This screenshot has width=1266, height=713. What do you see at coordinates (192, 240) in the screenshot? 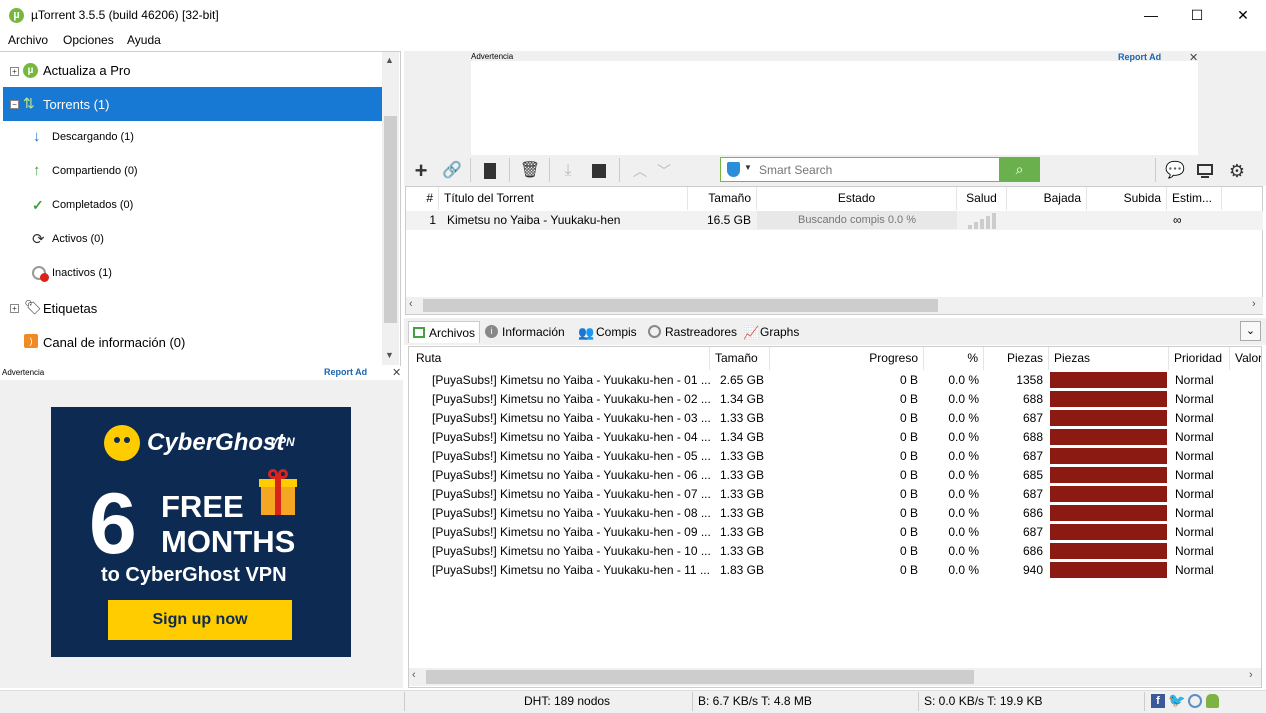
I see `sidebar-item-active: ⟳ Activos (0)` at bounding box center [192, 240].